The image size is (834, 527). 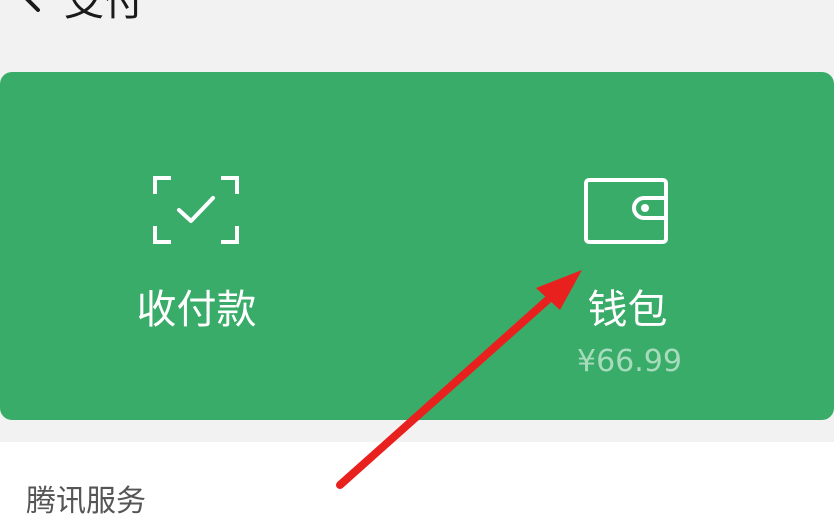 I want to click on wallet-label: 钱包, so click(x=627, y=310).